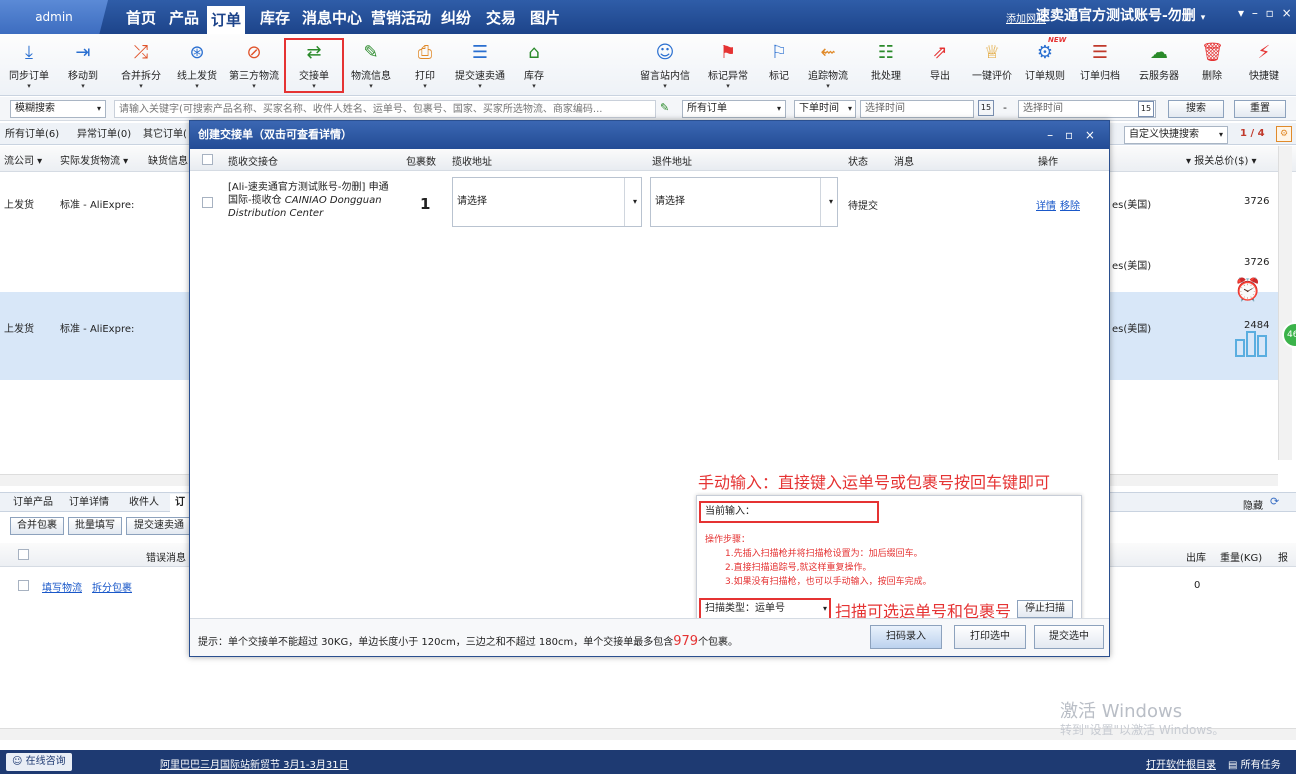 This screenshot has height=774, width=1296. I want to click on print-selected-button: 打印选中, so click(990, 637).